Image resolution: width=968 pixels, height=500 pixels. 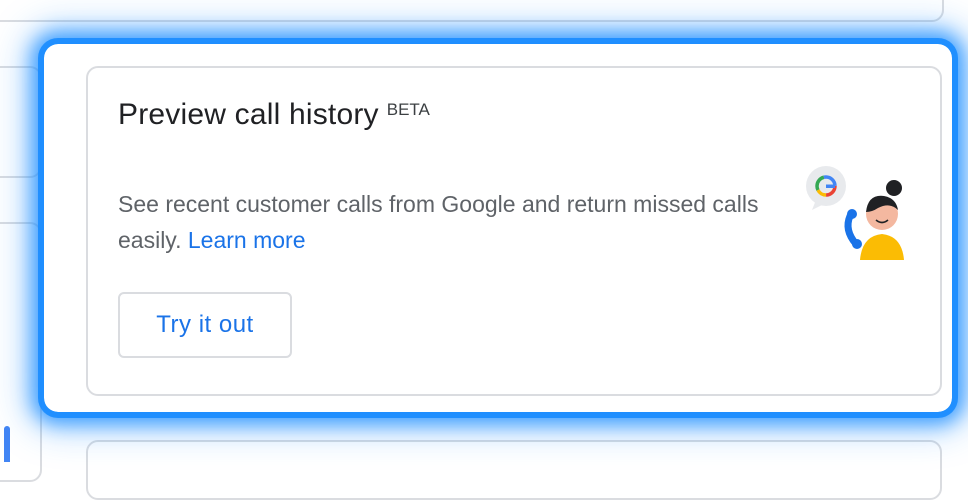 What do you see at coordinates (882, 247) in the screenshot?
I see `person-body` at bounding box center [882, 247].